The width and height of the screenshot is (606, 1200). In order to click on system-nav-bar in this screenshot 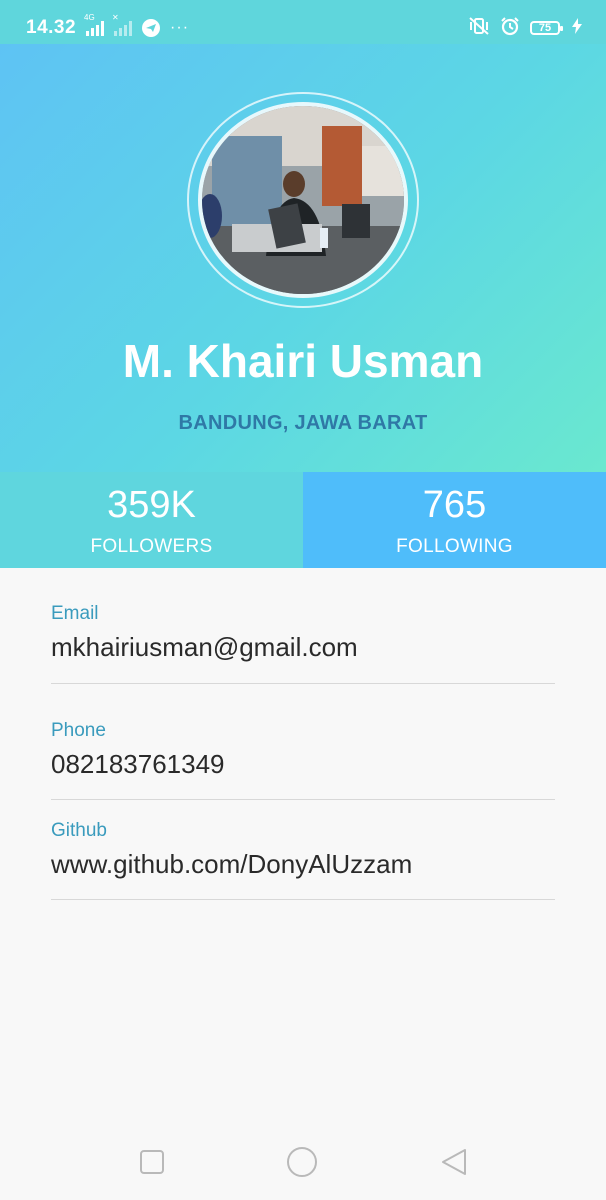, I will do `click(303, 1161)`.